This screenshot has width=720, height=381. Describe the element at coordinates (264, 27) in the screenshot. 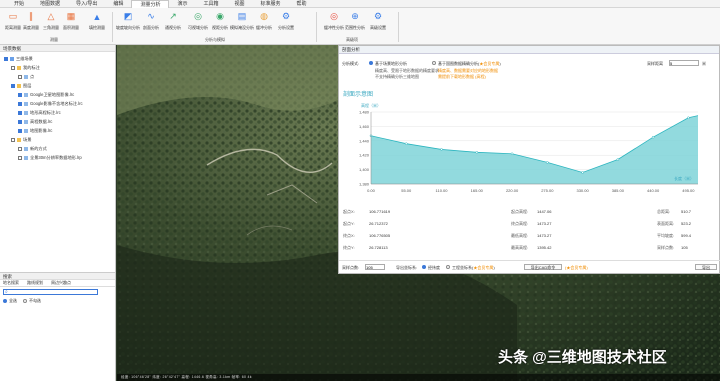

I see `ribbon-button-label: 缓冲分析` at that location.